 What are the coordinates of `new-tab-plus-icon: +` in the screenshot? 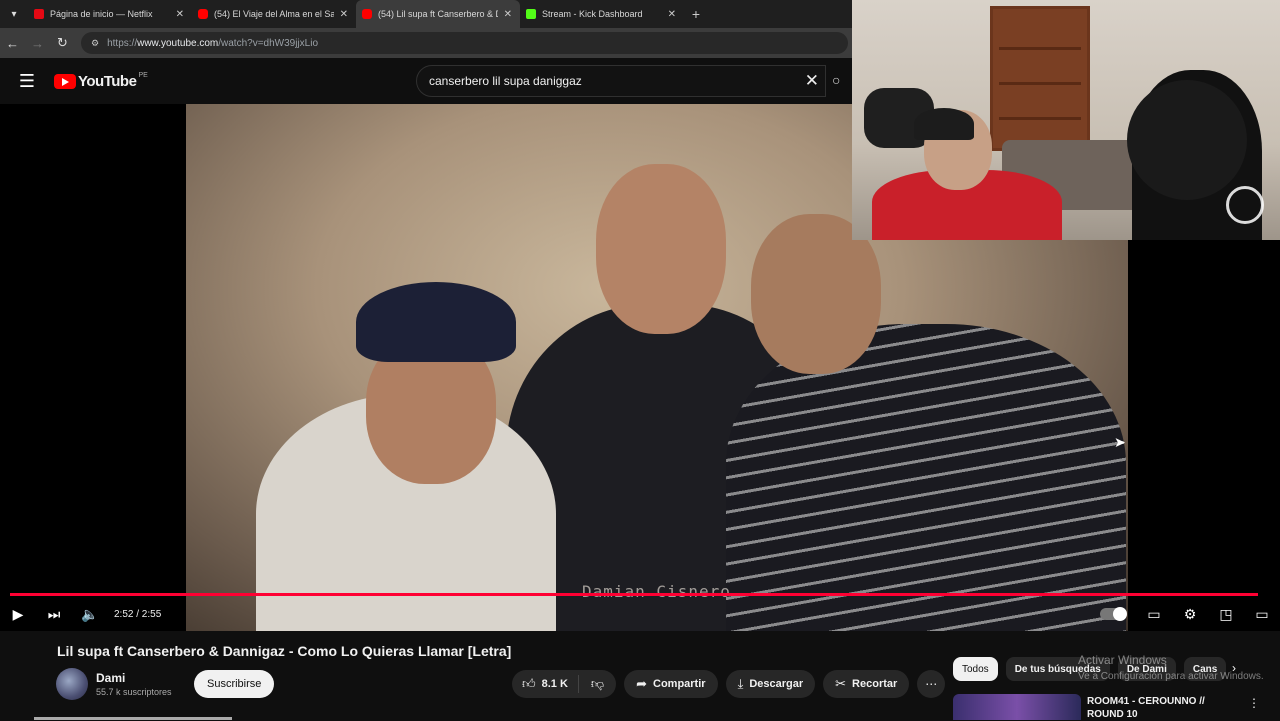 It's located at (696, 14).